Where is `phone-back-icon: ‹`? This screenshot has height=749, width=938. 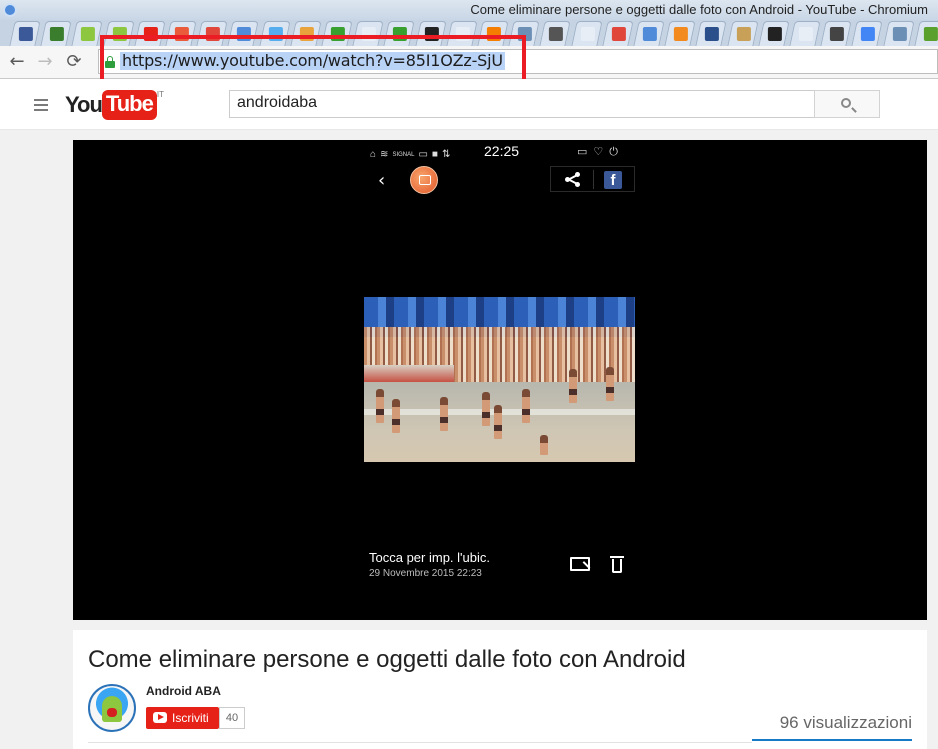
phone-back-icon: ‹ is located at coordinates (382, 180).